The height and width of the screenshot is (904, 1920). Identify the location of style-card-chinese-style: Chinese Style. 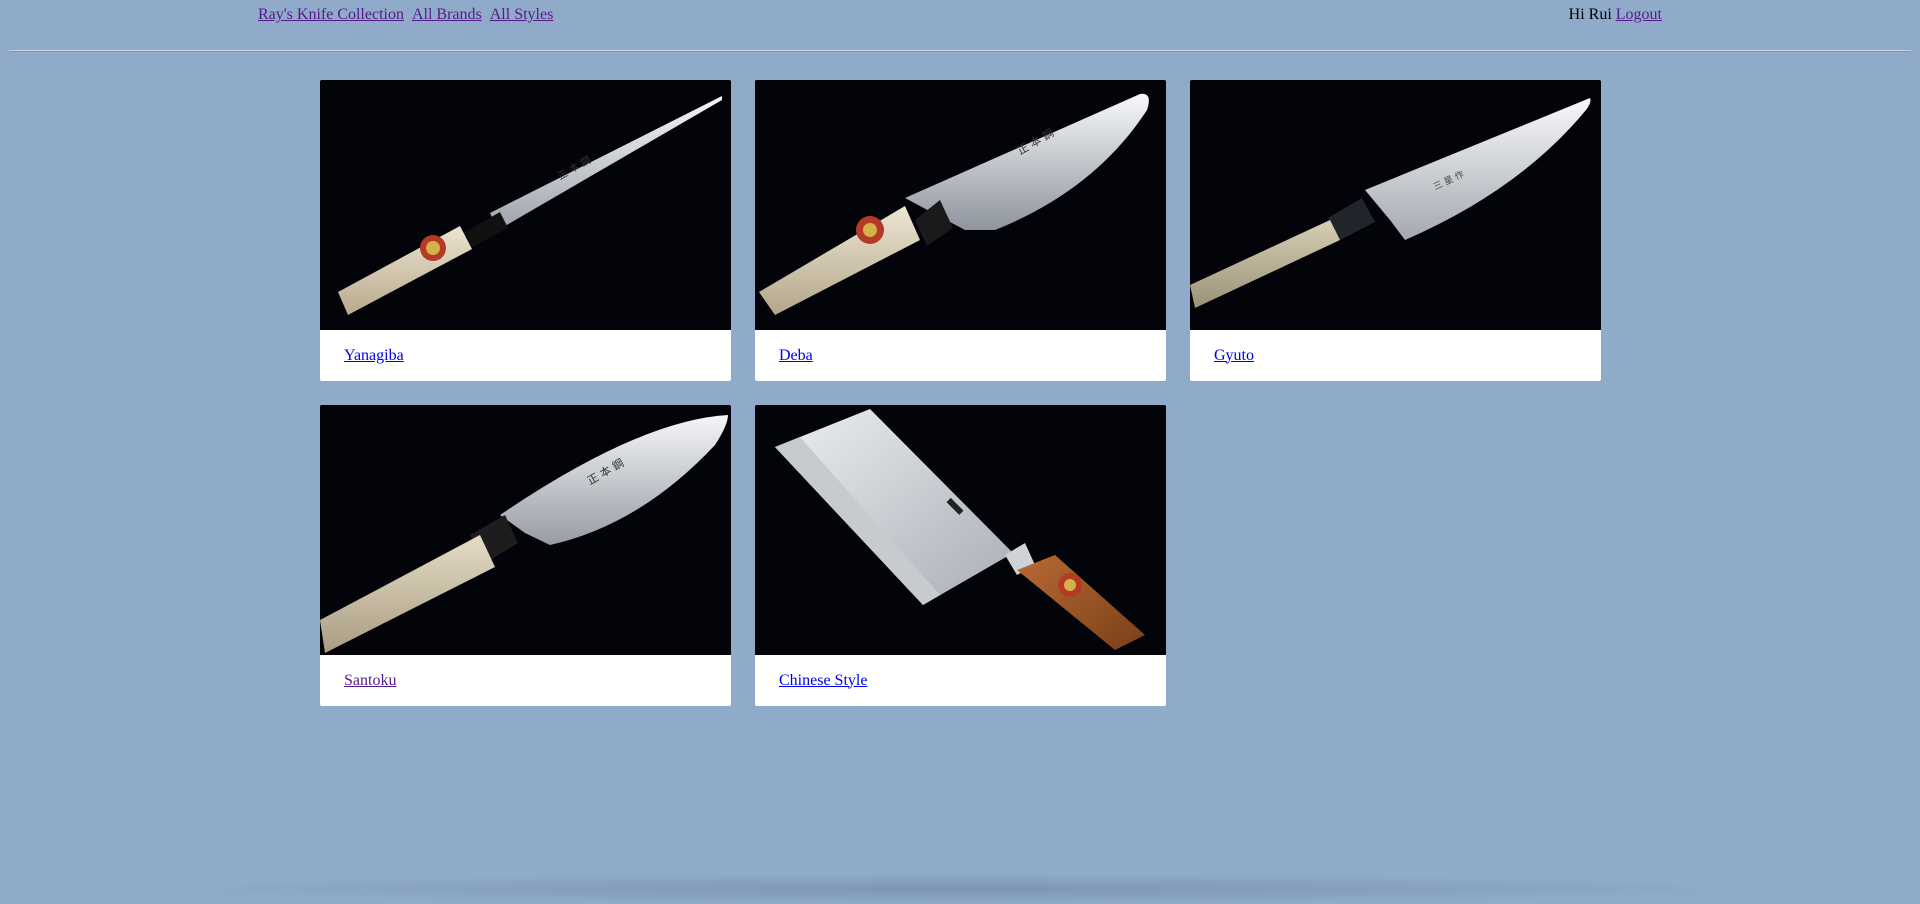
(960, 555).